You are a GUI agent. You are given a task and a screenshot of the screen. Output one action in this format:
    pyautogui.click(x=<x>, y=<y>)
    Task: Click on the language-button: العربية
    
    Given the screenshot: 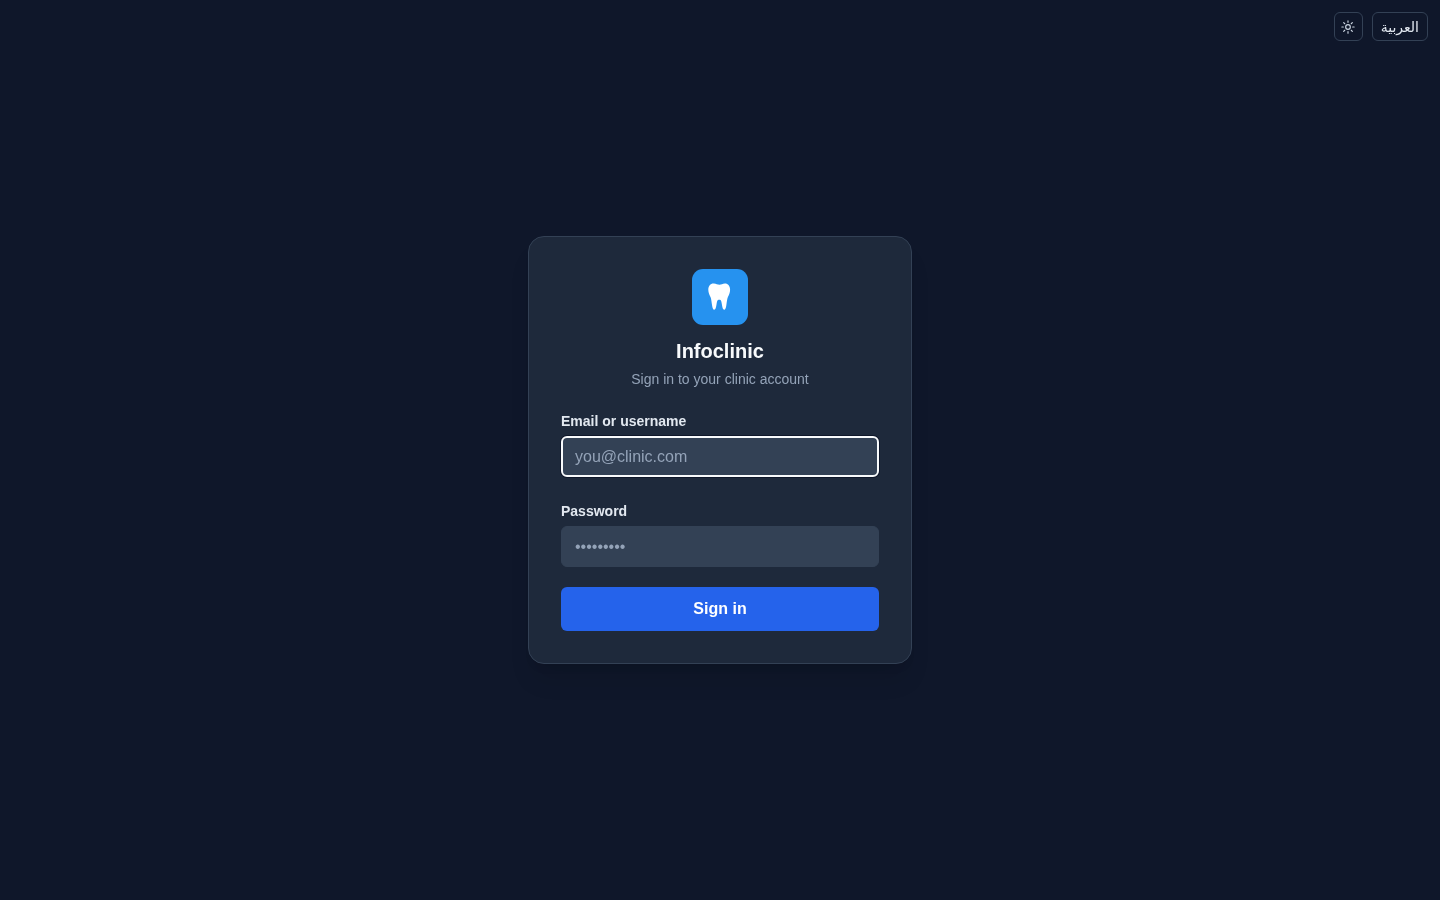 What is the action you would take?
    pyautogui.click(x=1399, y=26)
    